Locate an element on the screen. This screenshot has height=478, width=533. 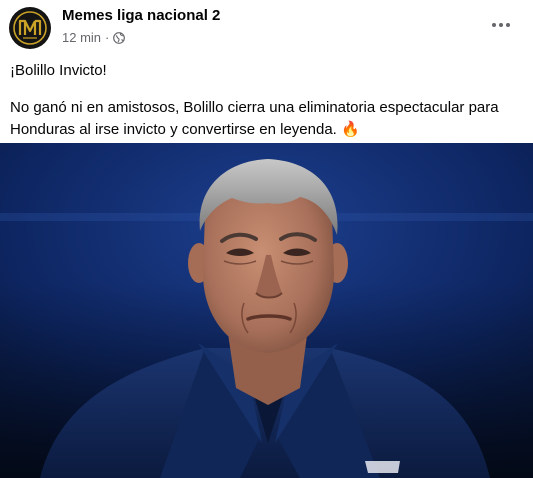
more-options-icon is located at coordinates (494, 25).